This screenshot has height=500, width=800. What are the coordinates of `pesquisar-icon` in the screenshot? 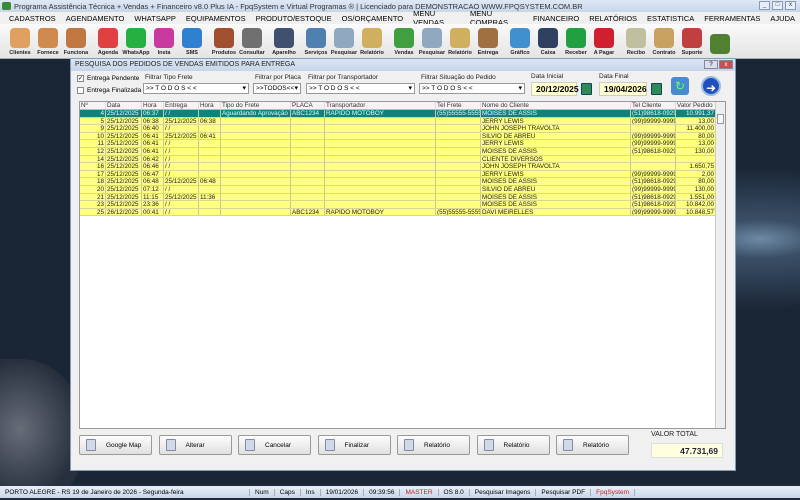 It's located at (432, 38).